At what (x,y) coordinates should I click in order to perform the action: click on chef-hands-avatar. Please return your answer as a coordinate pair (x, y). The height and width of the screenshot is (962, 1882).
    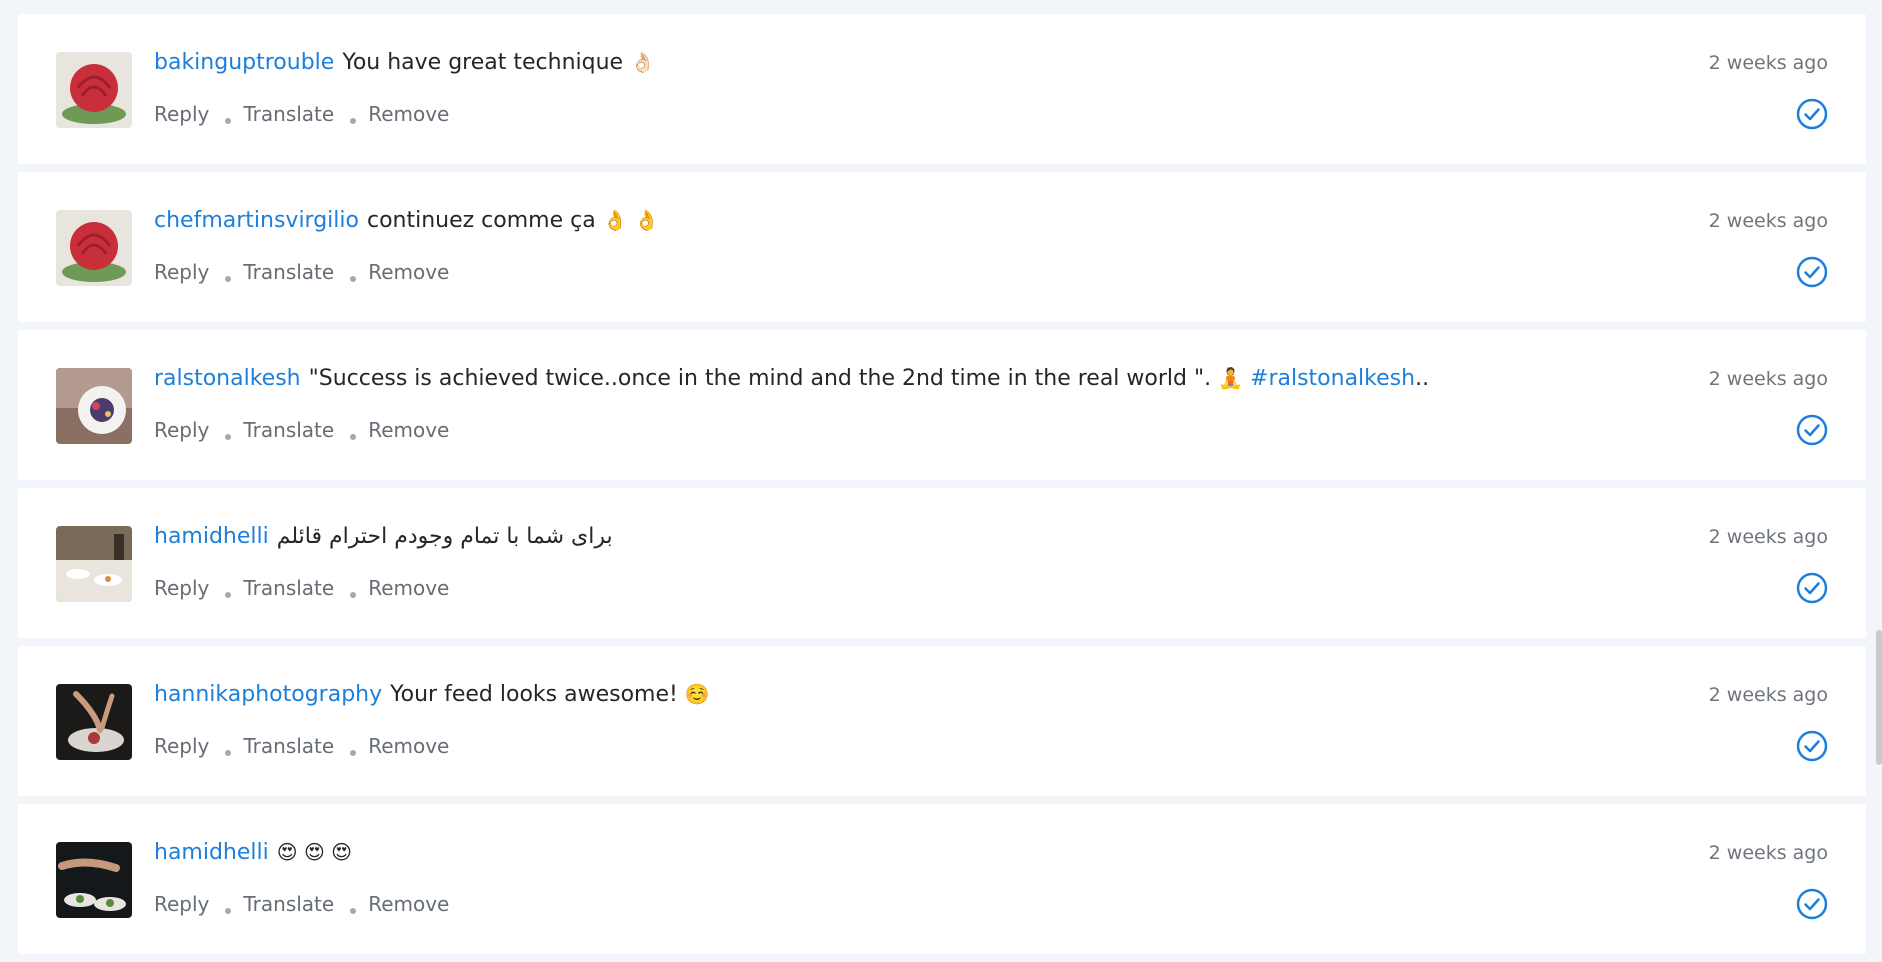
    Looking at the image, I should click on (94, 880).